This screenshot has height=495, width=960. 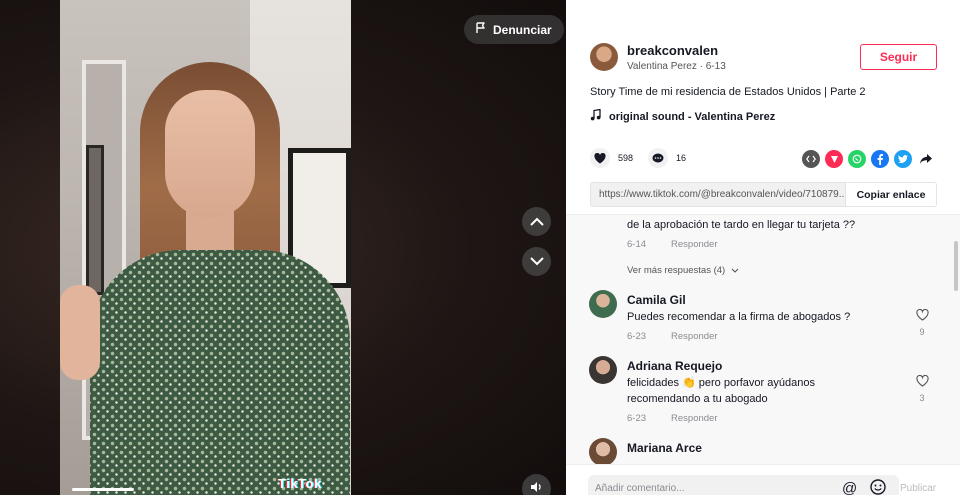 I want to click on mention-icon: @, so click(x=849, y=487).